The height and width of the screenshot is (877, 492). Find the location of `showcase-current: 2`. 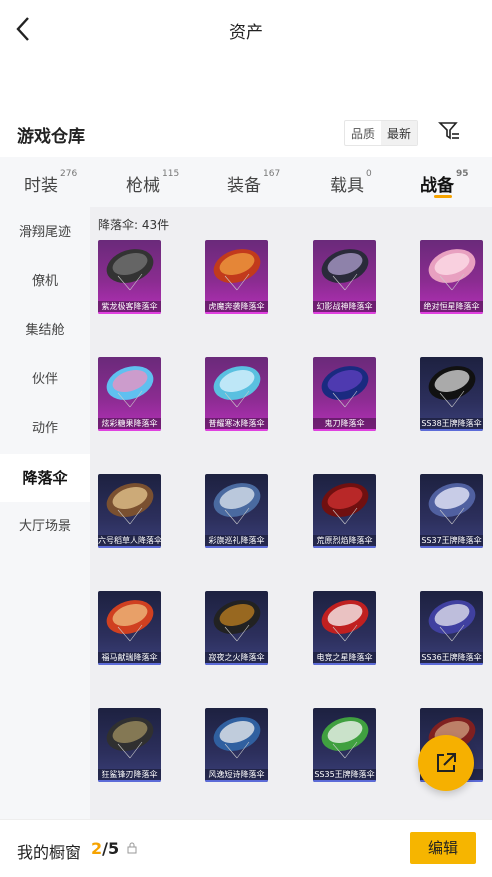

showcase-current: 2 is located at coordinates (97, 848).